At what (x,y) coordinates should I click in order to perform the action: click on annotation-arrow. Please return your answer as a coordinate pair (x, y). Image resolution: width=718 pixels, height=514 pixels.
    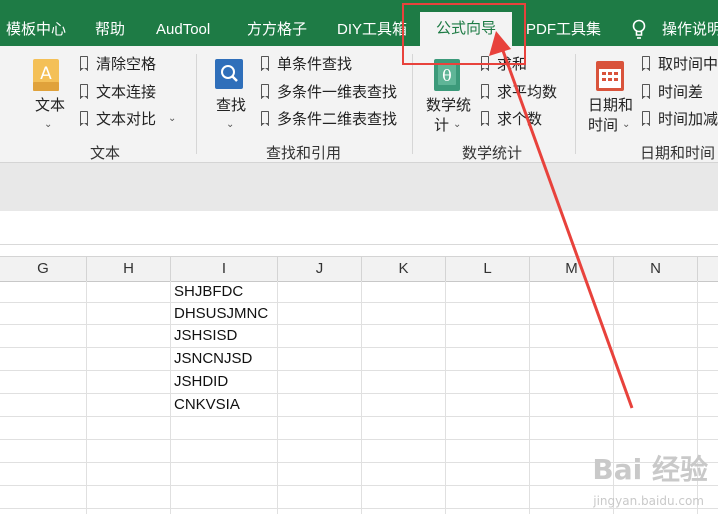
    Looking at the image, I should click on (561, 220).